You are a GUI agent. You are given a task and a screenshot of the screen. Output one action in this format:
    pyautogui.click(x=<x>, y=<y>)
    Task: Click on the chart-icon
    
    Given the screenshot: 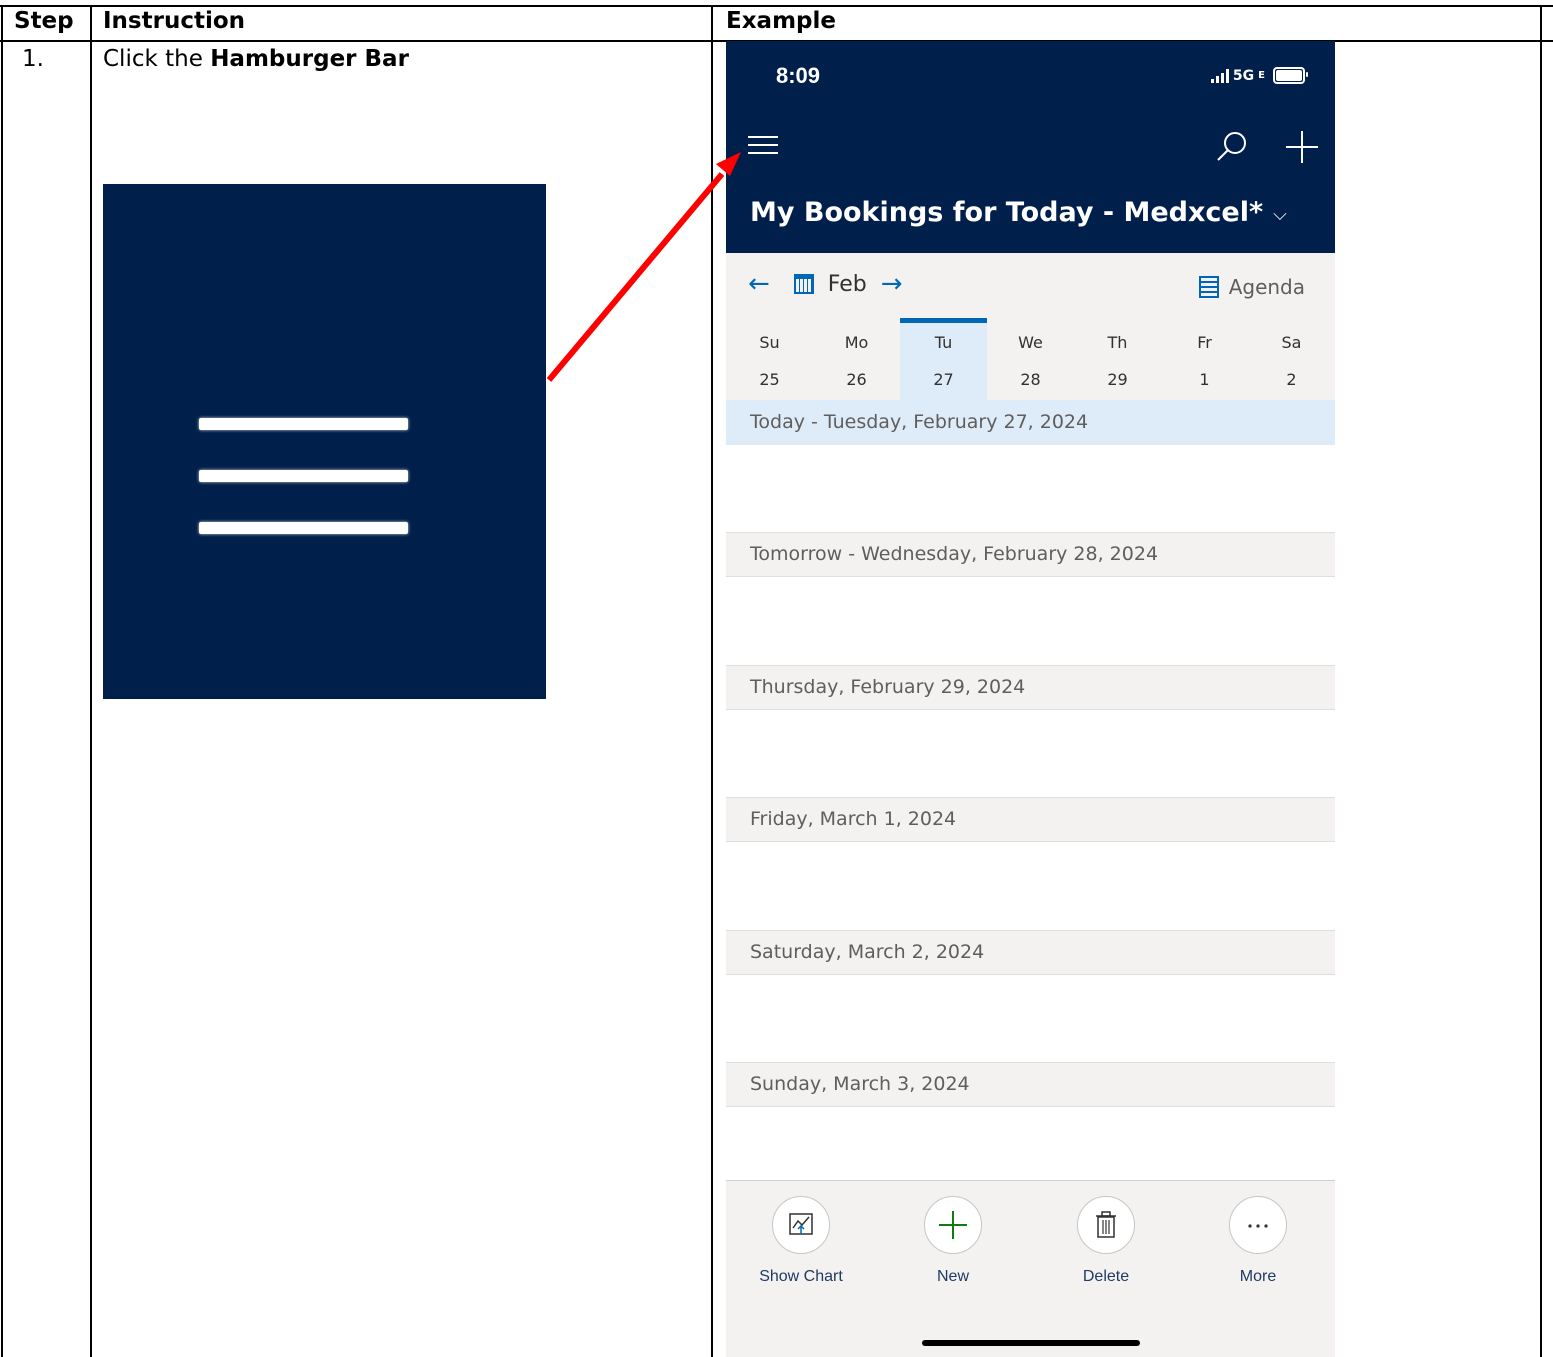 What is the action you would take?
    pyautogui.click(x=801, y=1225)
    